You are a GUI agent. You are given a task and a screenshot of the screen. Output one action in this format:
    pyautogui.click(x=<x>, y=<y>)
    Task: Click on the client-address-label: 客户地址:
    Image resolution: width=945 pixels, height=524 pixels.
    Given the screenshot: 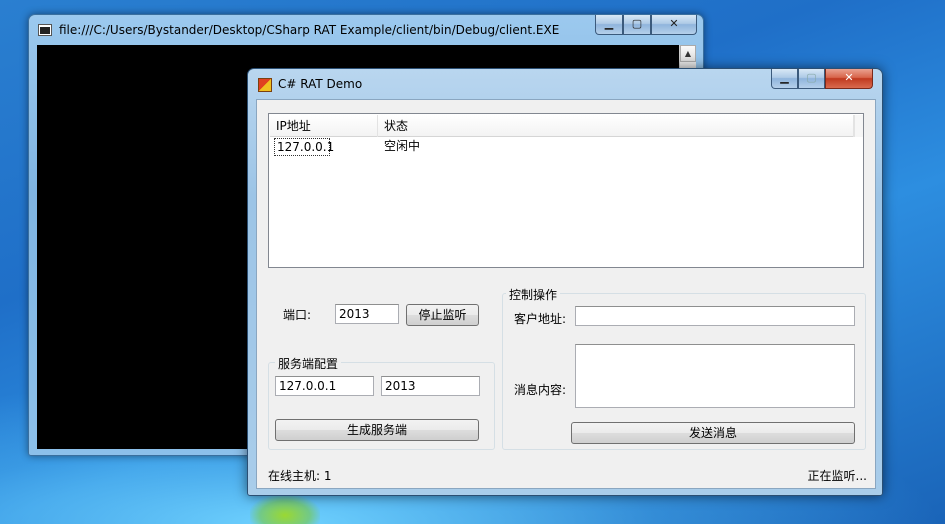 What is the action you would take?
    pyautogui.click(x=540, y=319)
    